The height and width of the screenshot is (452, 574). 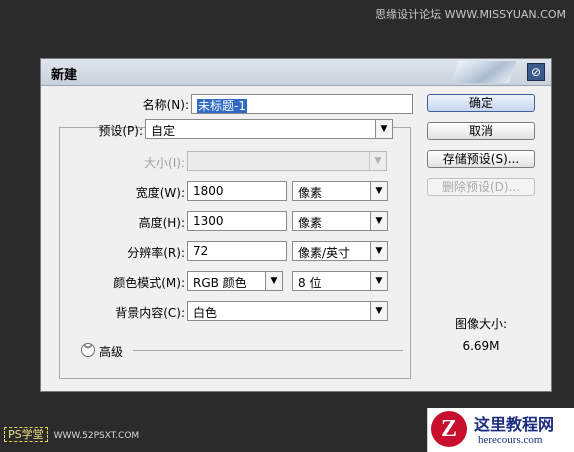 What do you see at coordinates (237, 221) in the screenshot?
I see `height-field: 1300` at bounding box center [237, 221].